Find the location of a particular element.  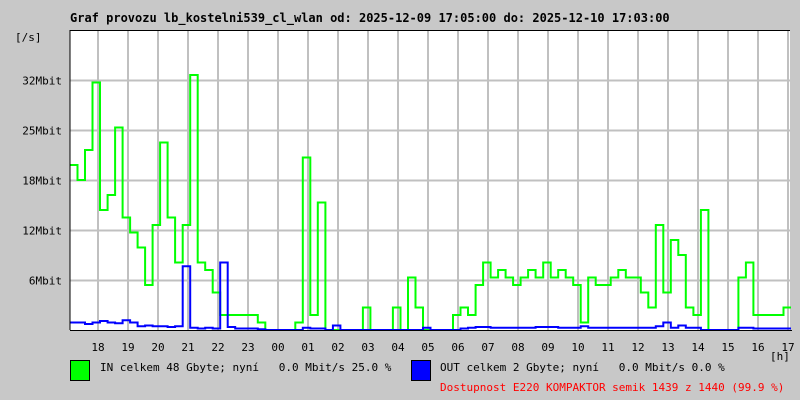

x-tick-label: 07 is located at coordinates (487, 347).